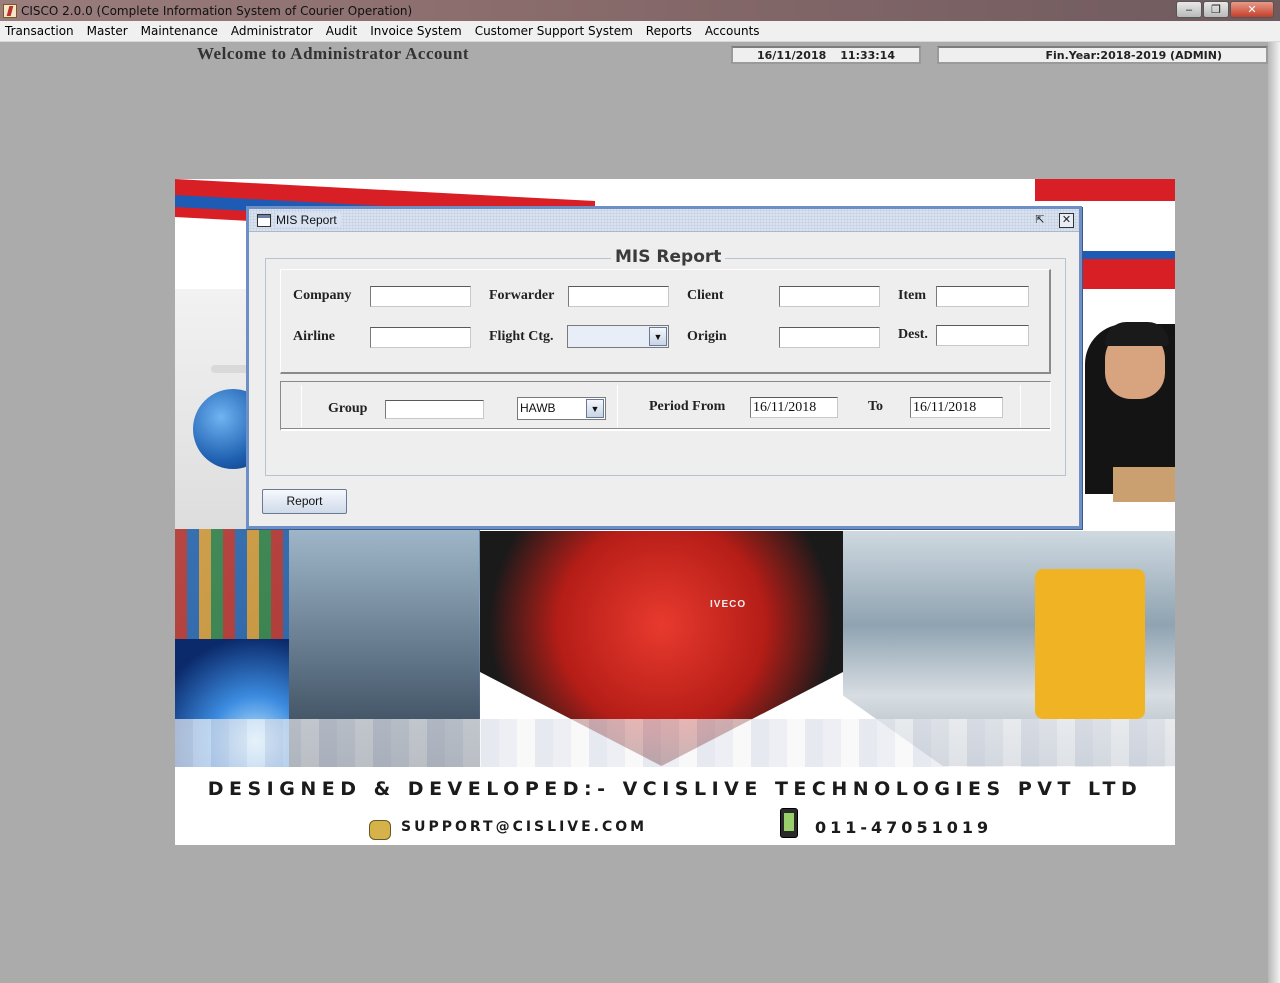 The width and height of the screenshot is (1280, 983). What do you see at coordinates (982, 296) in the screenshot?
I see `item-input` at bounding box center [982, 296].